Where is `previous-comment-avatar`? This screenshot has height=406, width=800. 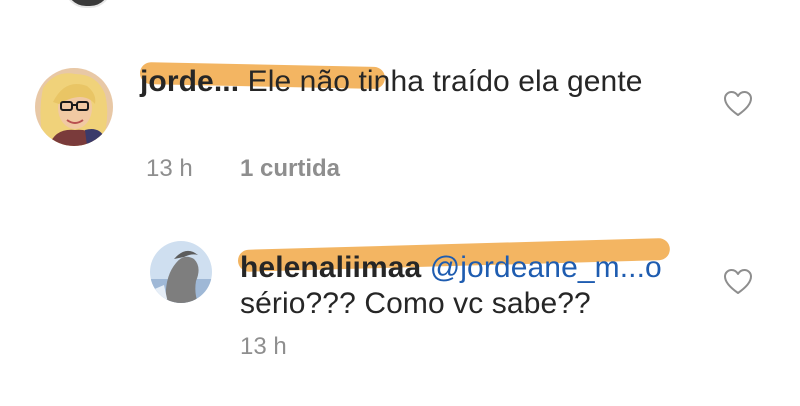
previous-comment-avatar is located at coordinates (88, 4).